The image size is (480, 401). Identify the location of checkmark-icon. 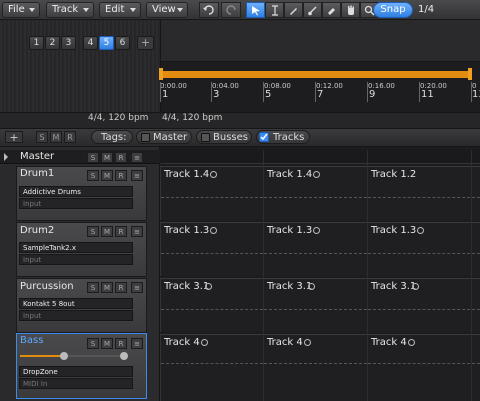
(264, 137).